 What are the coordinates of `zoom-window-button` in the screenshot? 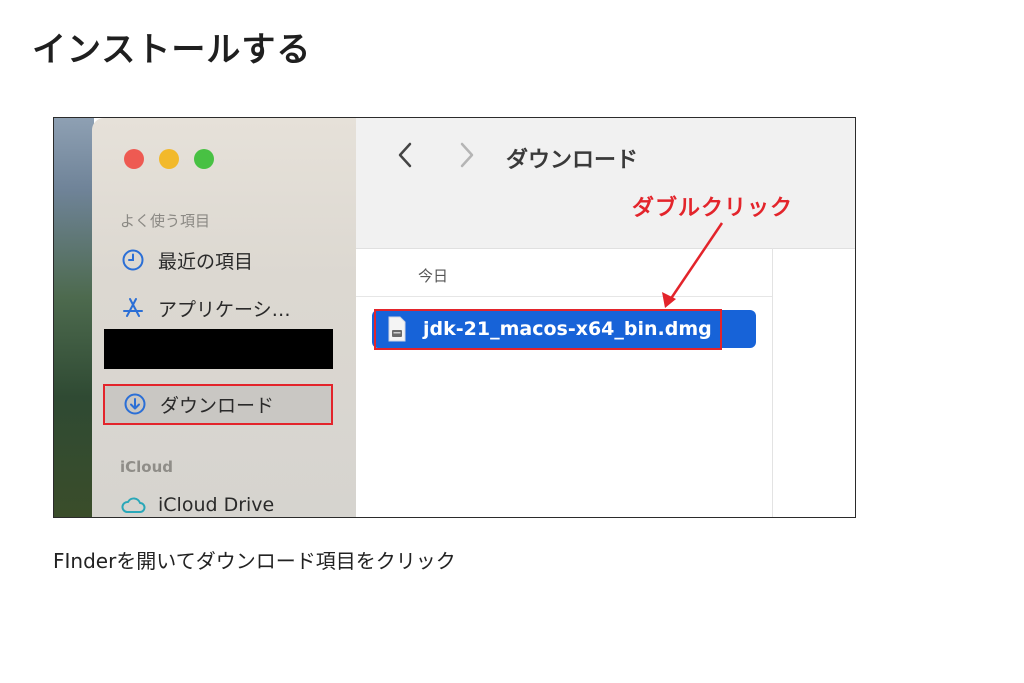 It's located at (204, 159).